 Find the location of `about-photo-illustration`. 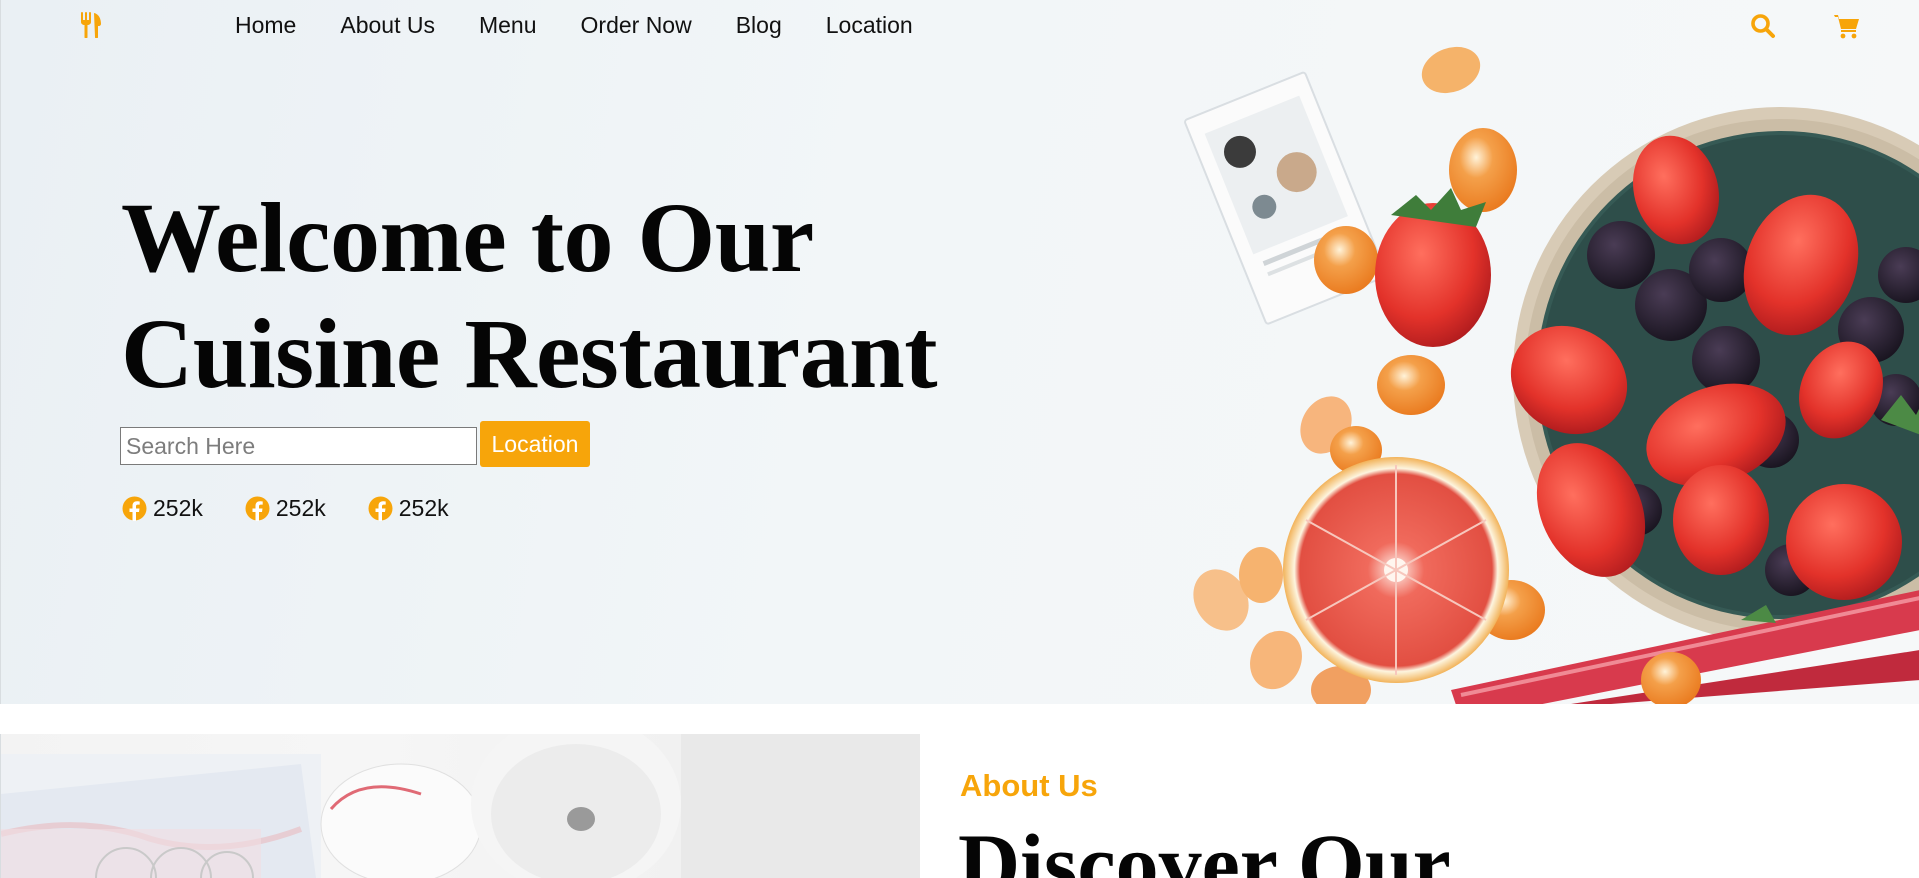

about-photo-illustration is located at coordinates (460, 806).